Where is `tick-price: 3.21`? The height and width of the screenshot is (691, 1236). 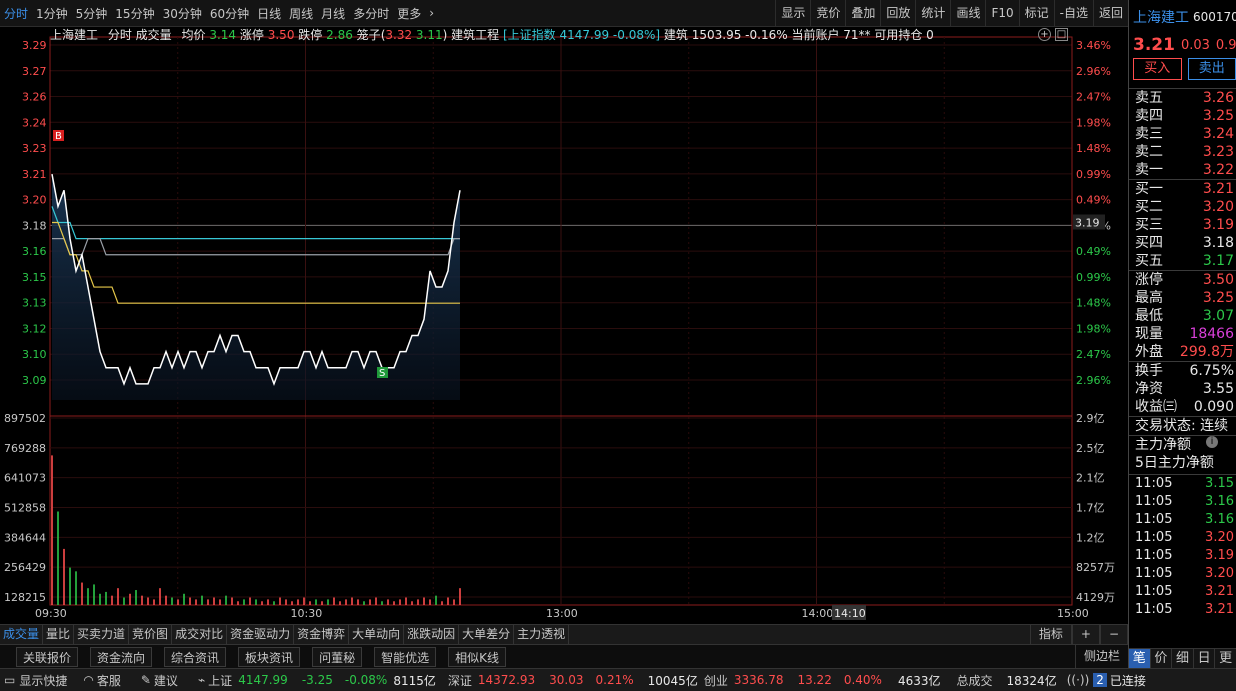
tick-price: 3.21 is located at coordinates (1219, 609).